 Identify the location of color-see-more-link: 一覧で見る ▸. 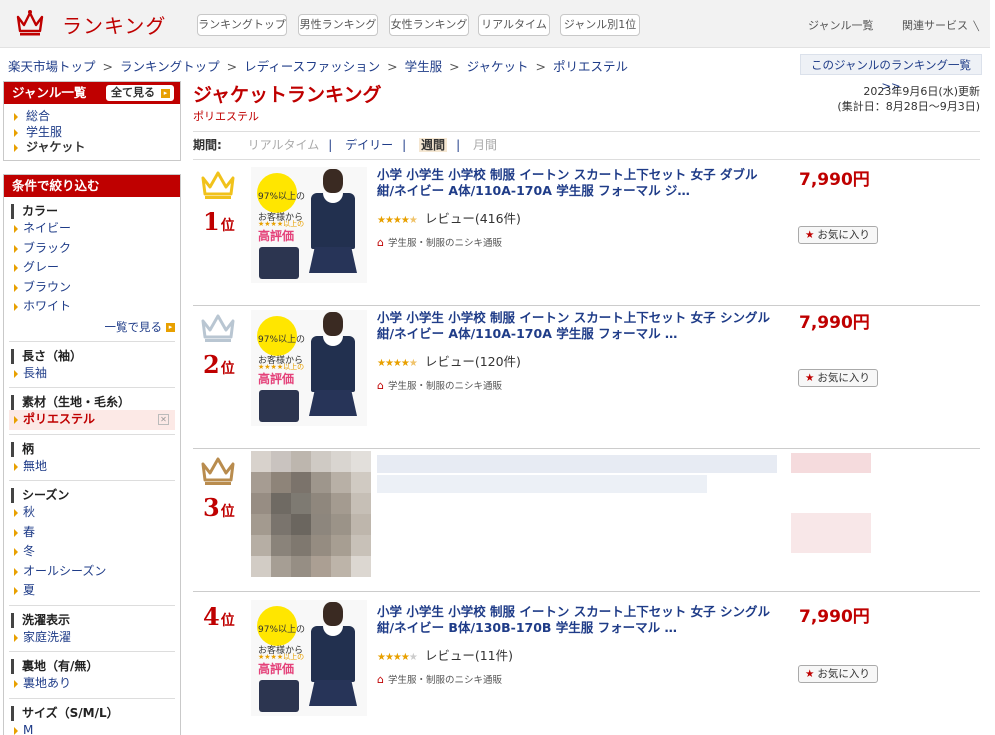
(92, 327).